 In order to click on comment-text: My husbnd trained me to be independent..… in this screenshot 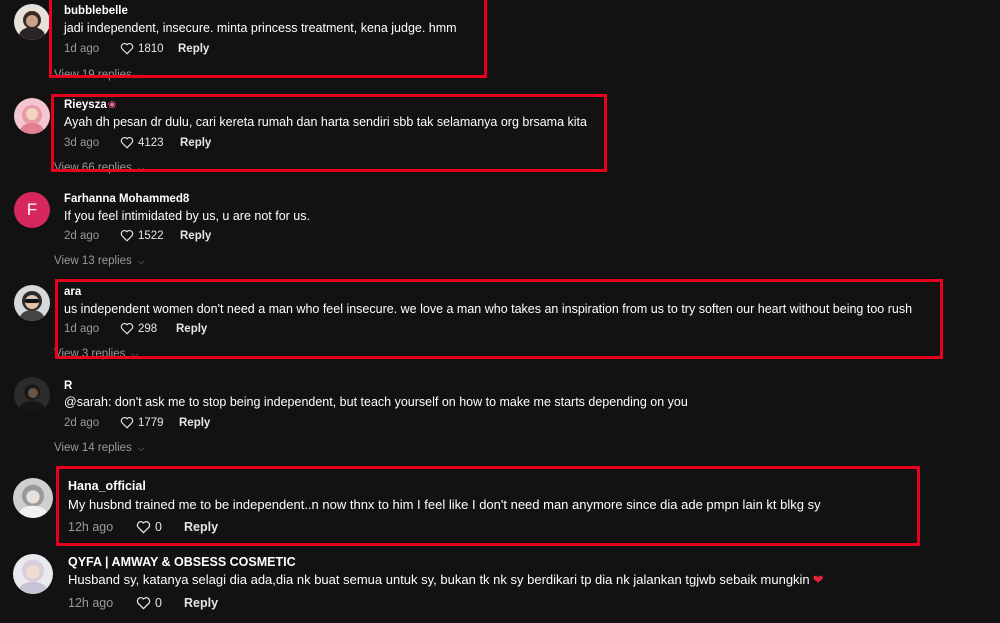, I will do `click(444, 504)`.